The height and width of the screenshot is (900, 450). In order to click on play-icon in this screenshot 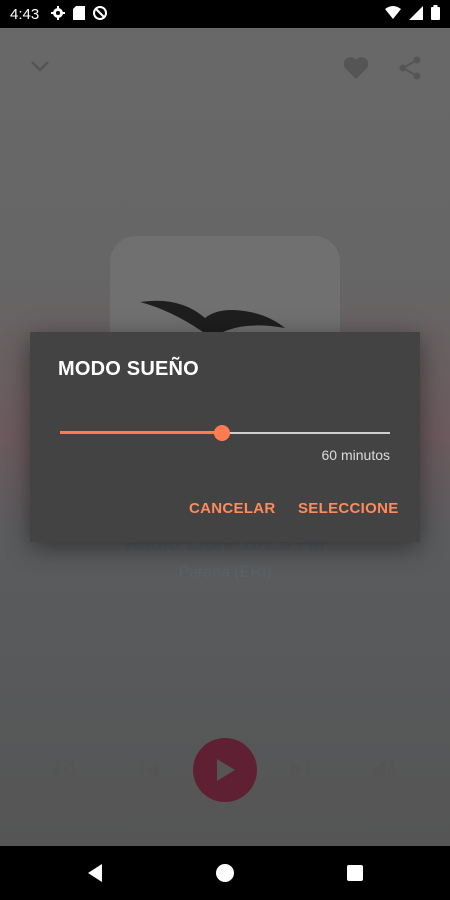, I will do `click(226, 770)`.